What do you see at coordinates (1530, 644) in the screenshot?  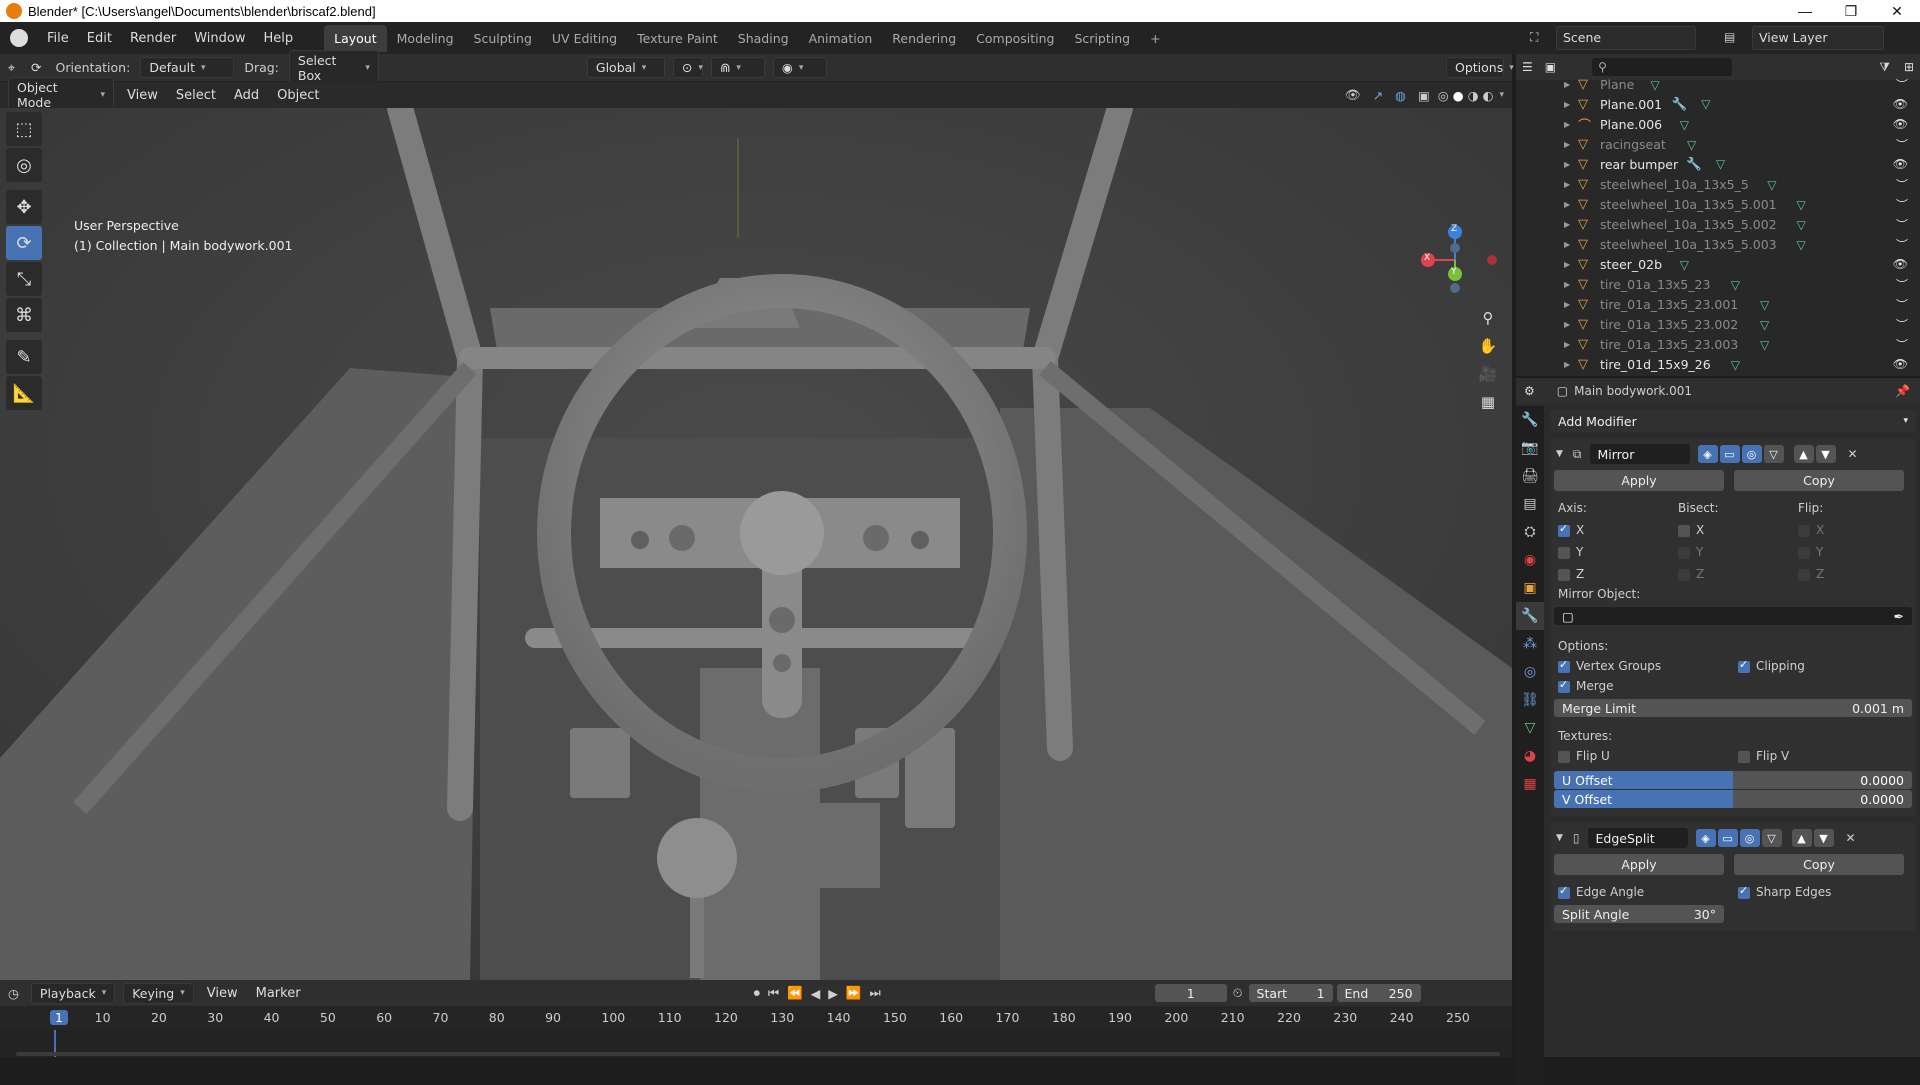 I see `particles-tab-icon: ⁂` at bounding box center [1530, 644].